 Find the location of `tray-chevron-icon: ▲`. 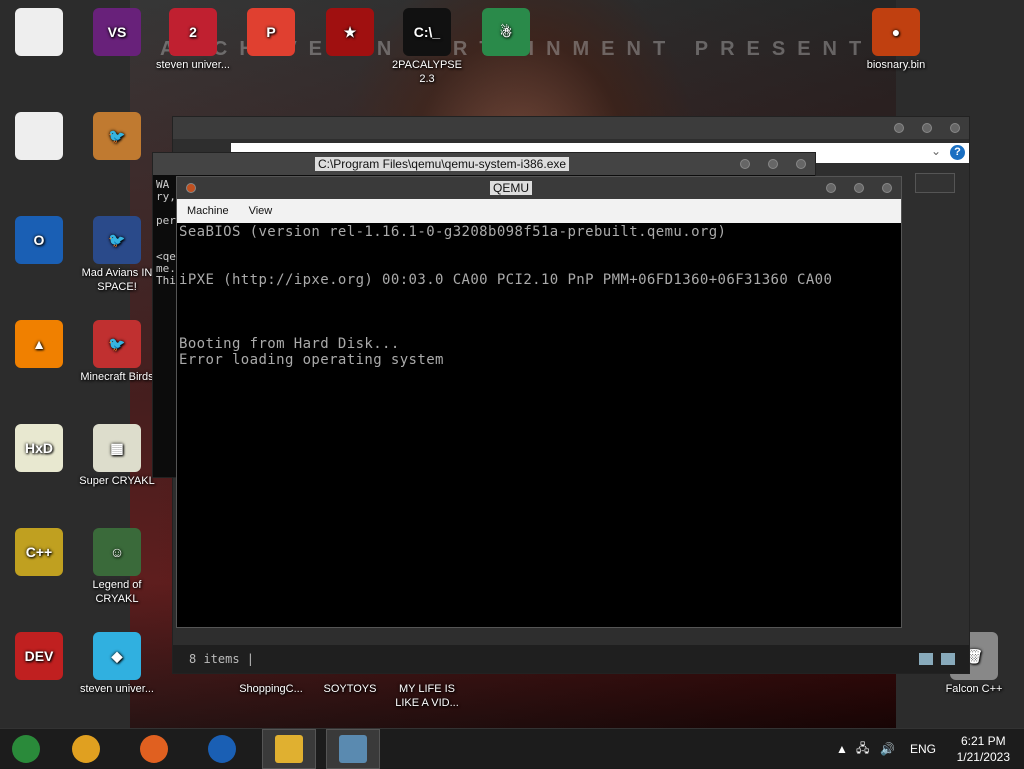

tray-chevron-icon: ▲ is located at coordinates (842, 749).